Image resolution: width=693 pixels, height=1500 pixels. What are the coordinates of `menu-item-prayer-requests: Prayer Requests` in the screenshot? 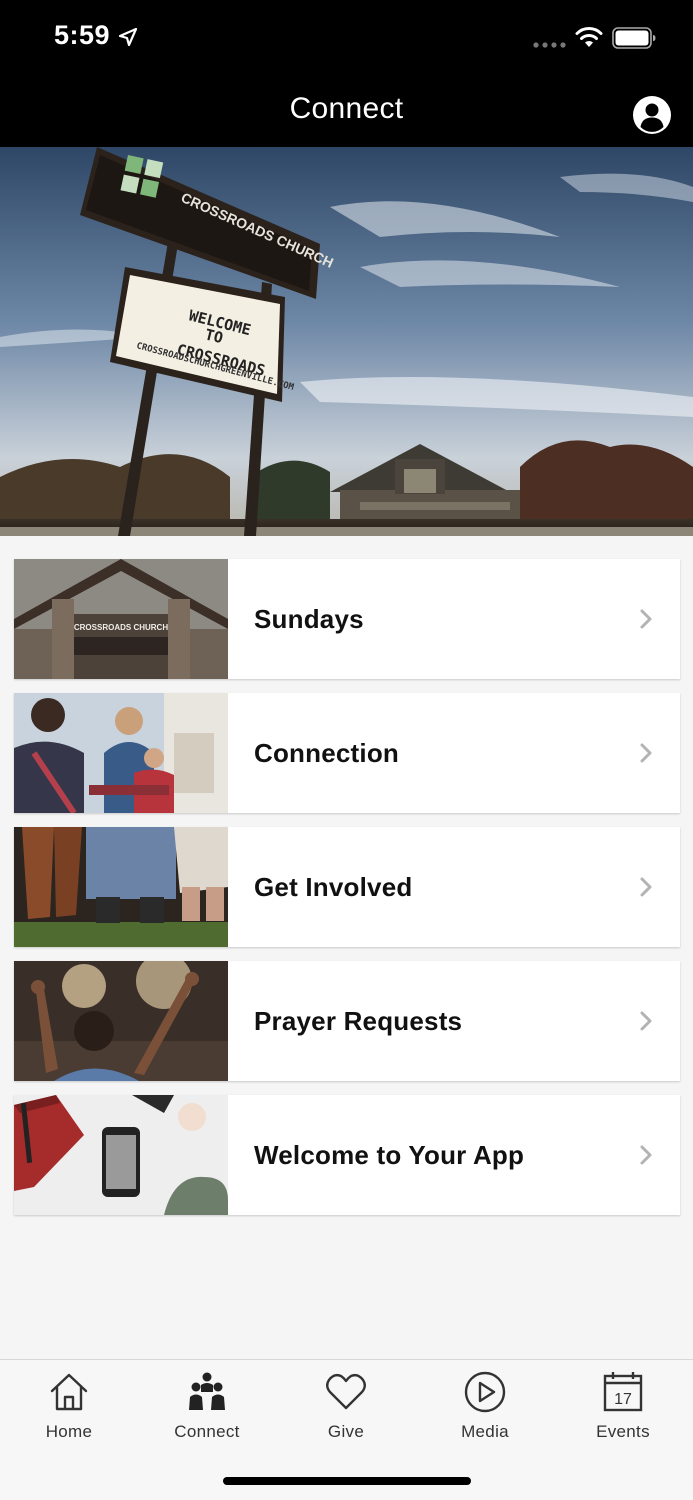 It's located at (347, 1021).